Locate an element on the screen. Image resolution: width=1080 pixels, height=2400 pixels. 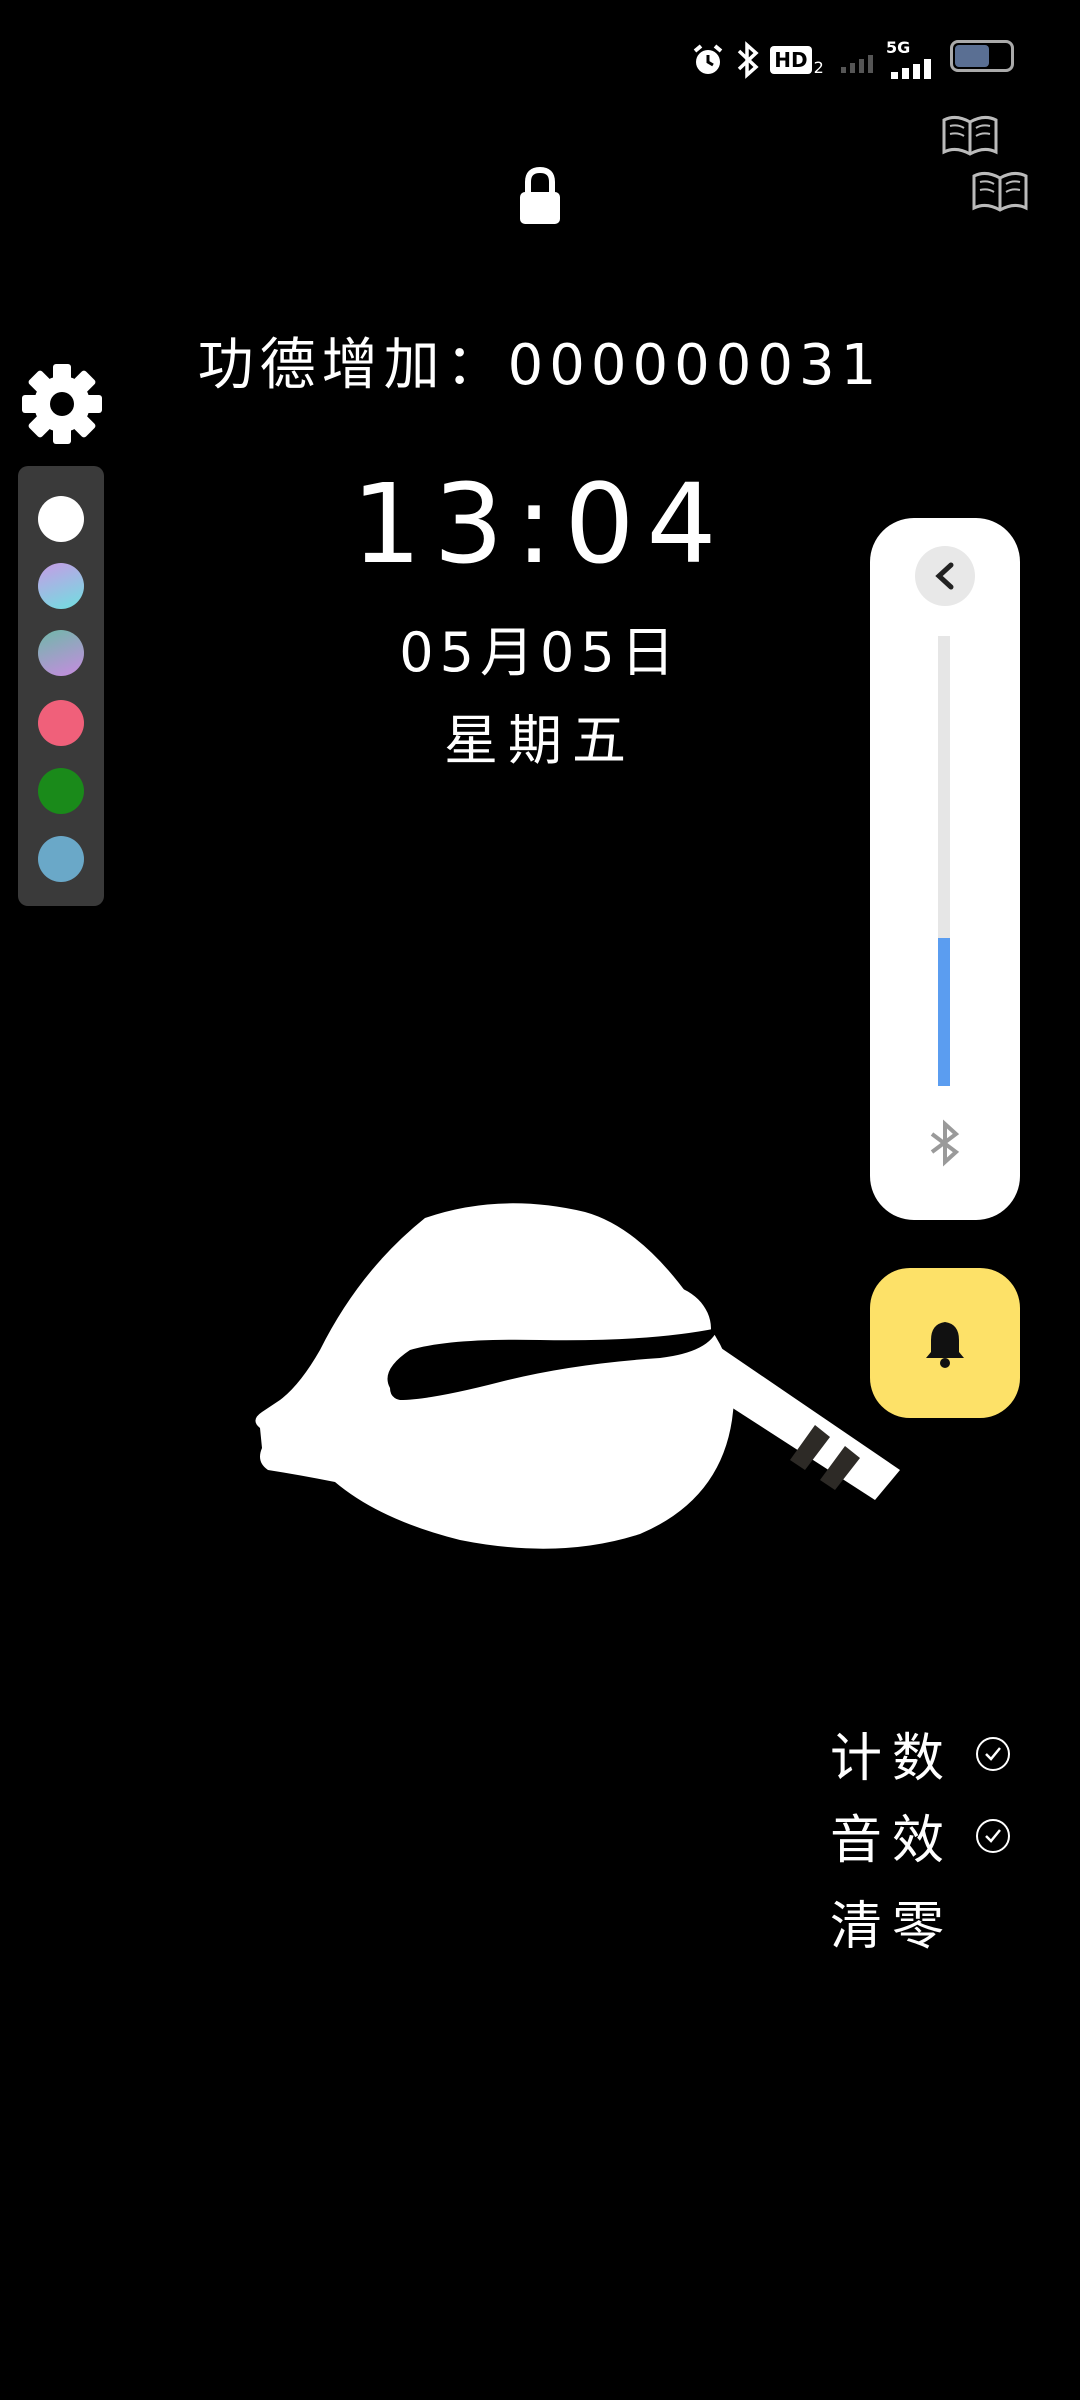
battery-icon is located at coordinates (982, 56).